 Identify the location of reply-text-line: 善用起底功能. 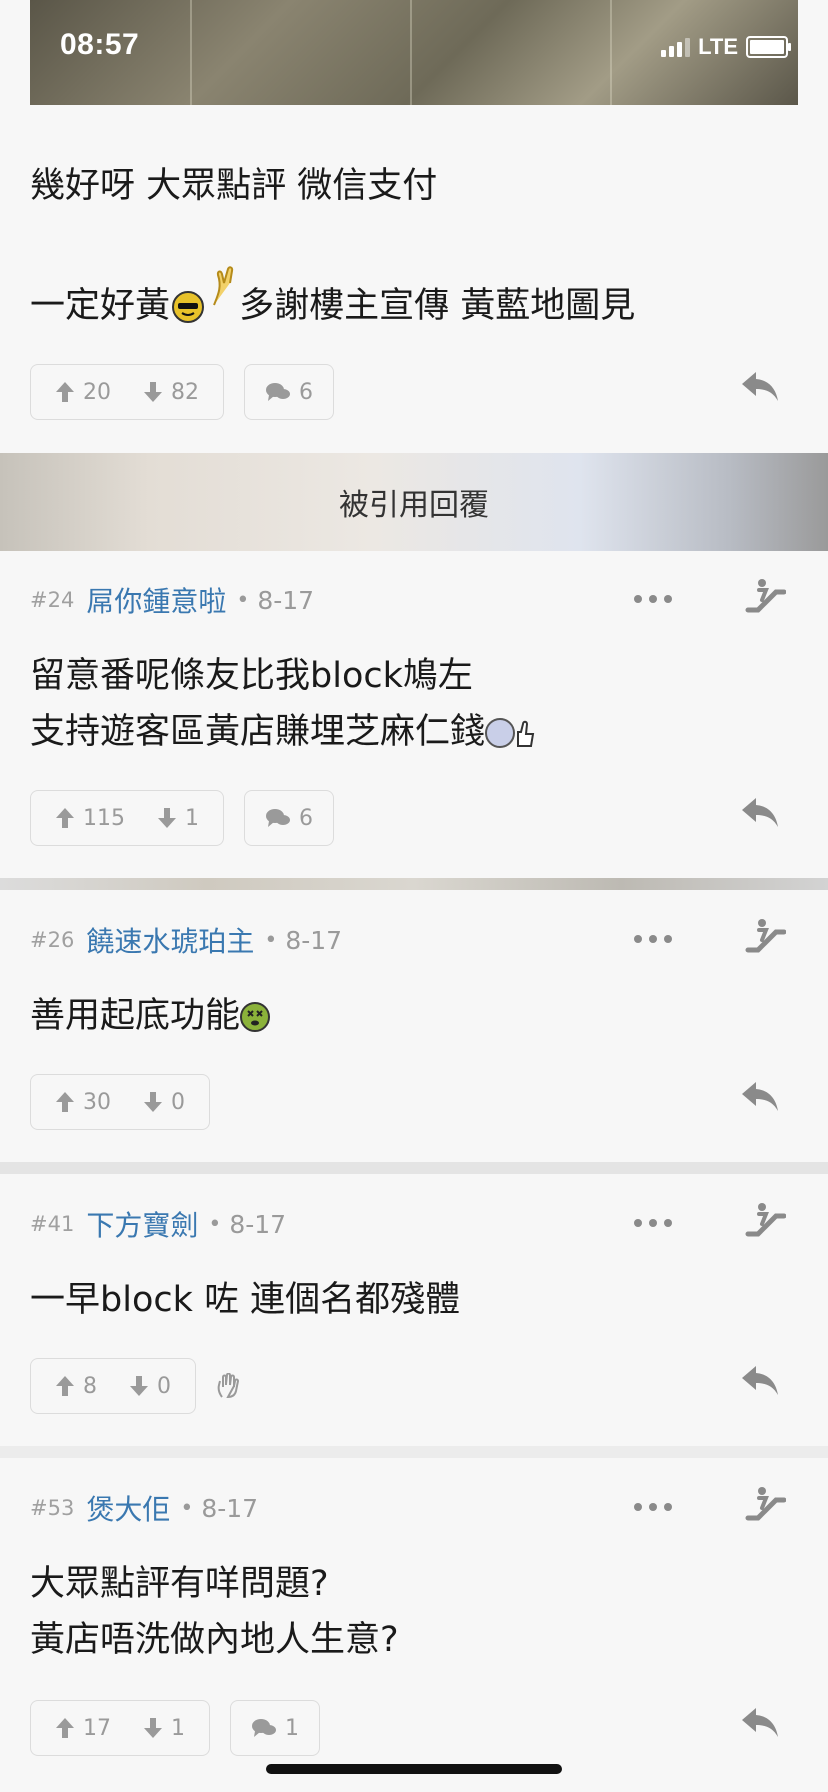
(150, 1016).